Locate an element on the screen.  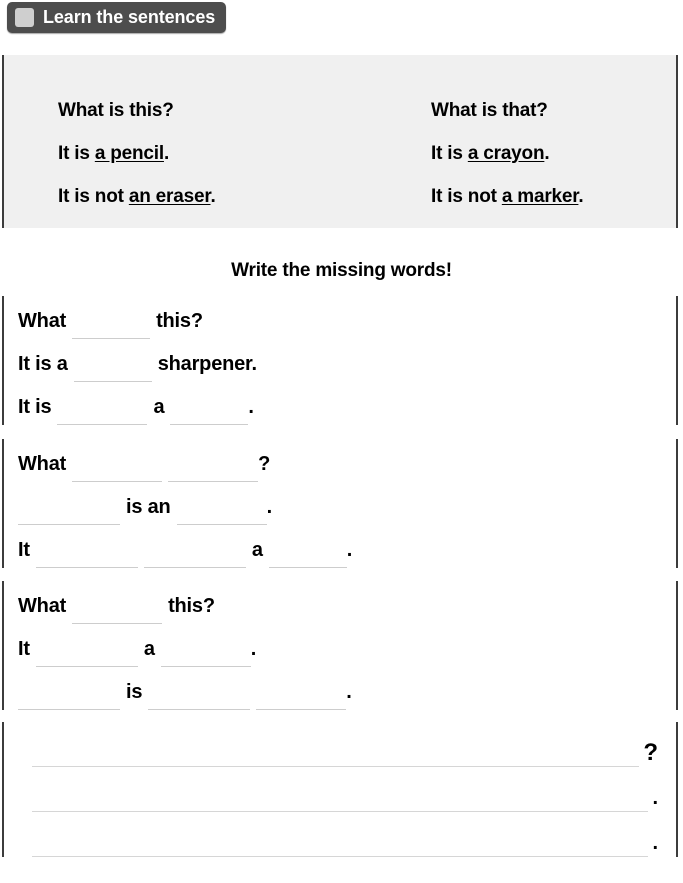
example-line: It is not an eraser. is located at coordinates (137, 196).